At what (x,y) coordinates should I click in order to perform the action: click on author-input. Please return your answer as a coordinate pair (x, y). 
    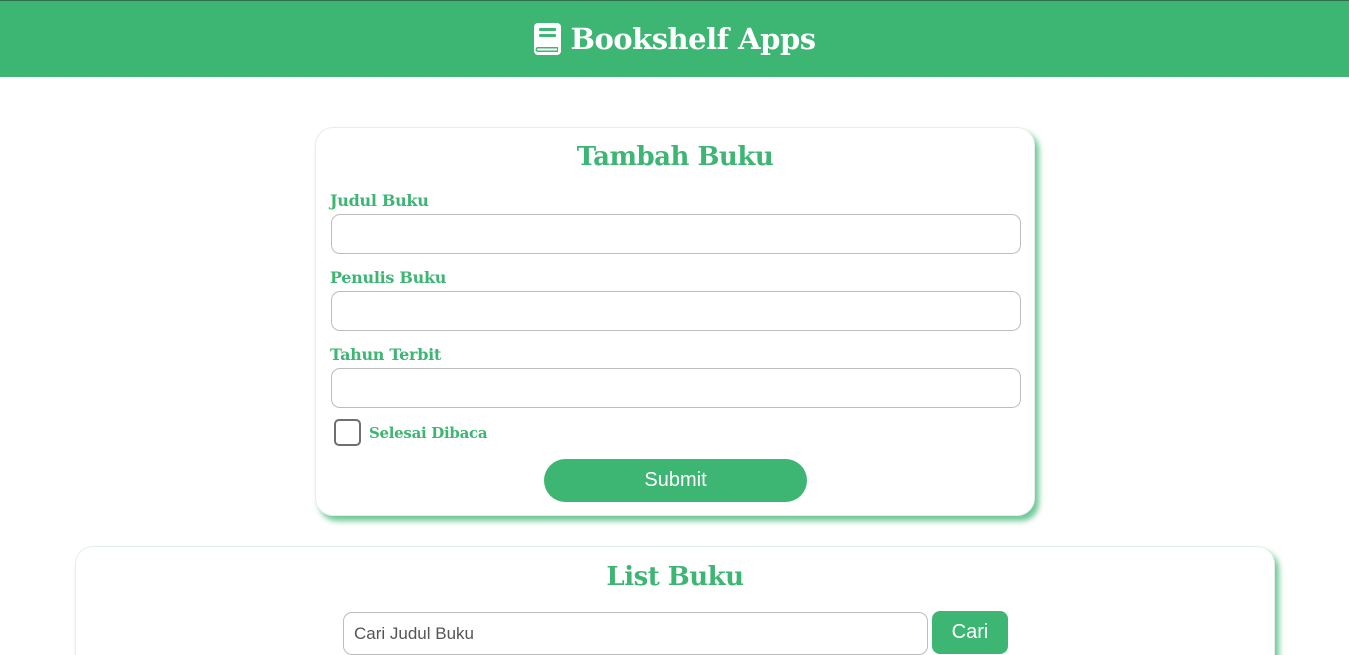
    Looking at the image, I should click on (676, 311).